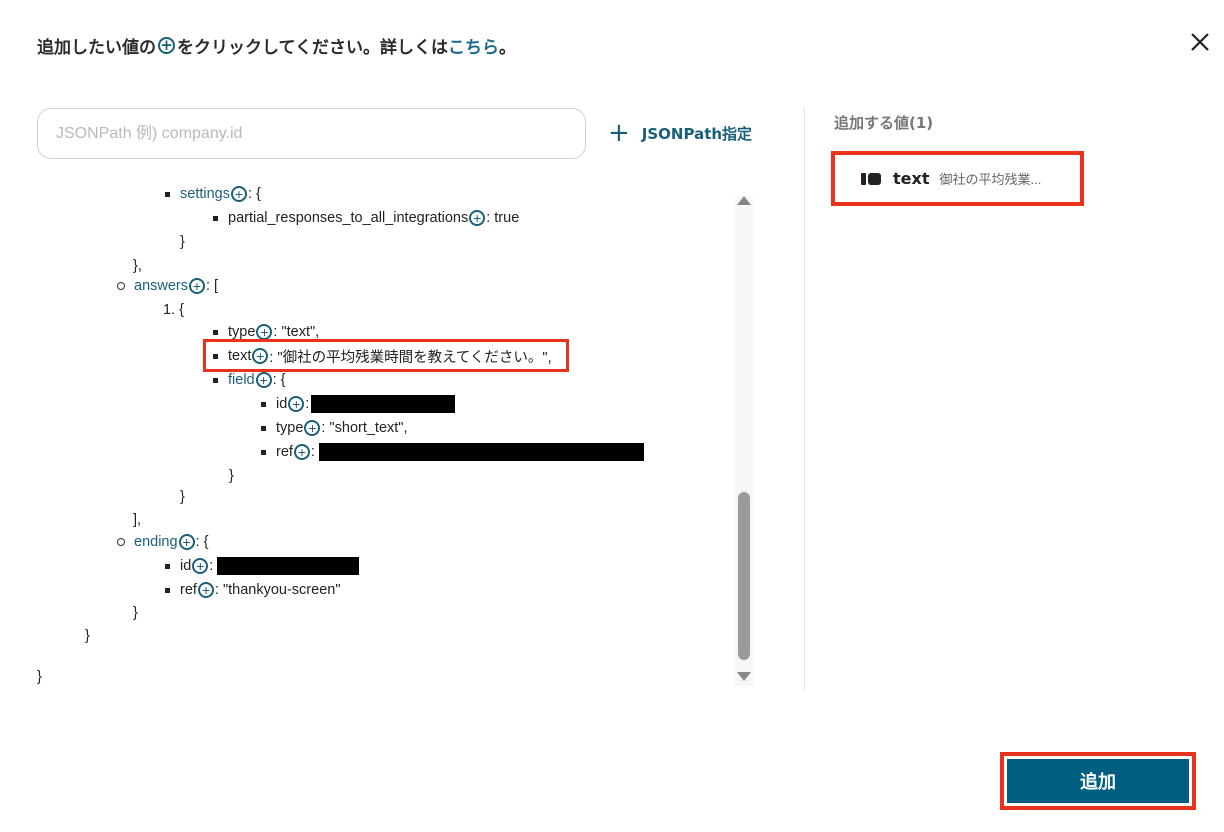  I want to click on tree-value: : true, so click(503, 218).